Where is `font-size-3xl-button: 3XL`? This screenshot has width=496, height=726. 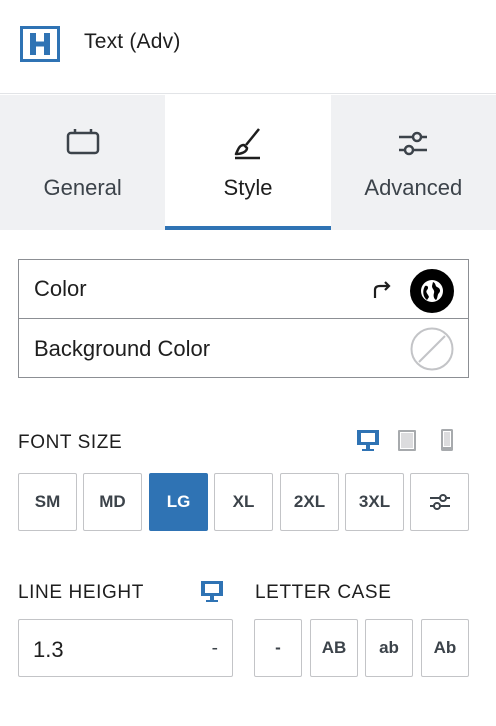
font-size-3xl-button: 3XL is located at coordinates (374, 502).